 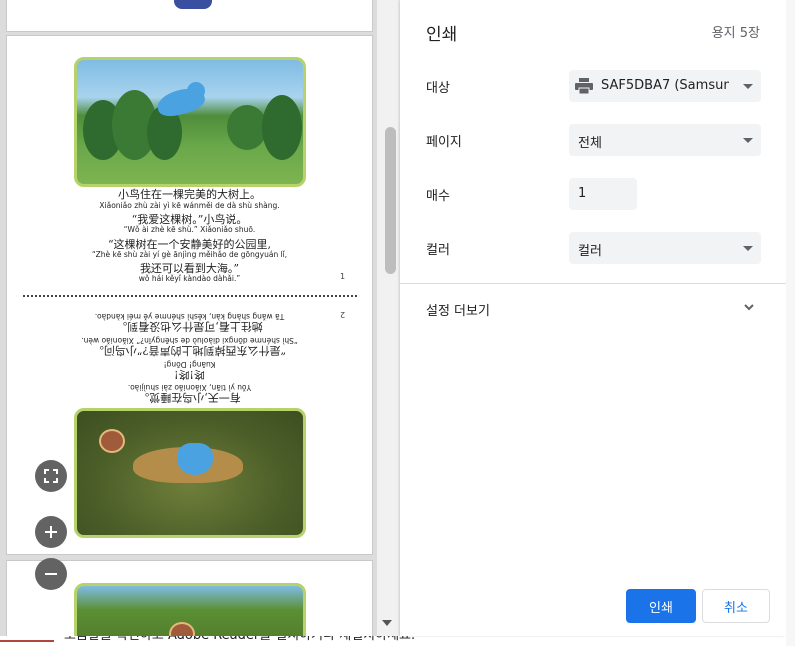 What do you see at coordinates (458, 309) in the screenshot?
I see `more-settings-toggle: 설정 더보기` at bounding box center [458, 309].